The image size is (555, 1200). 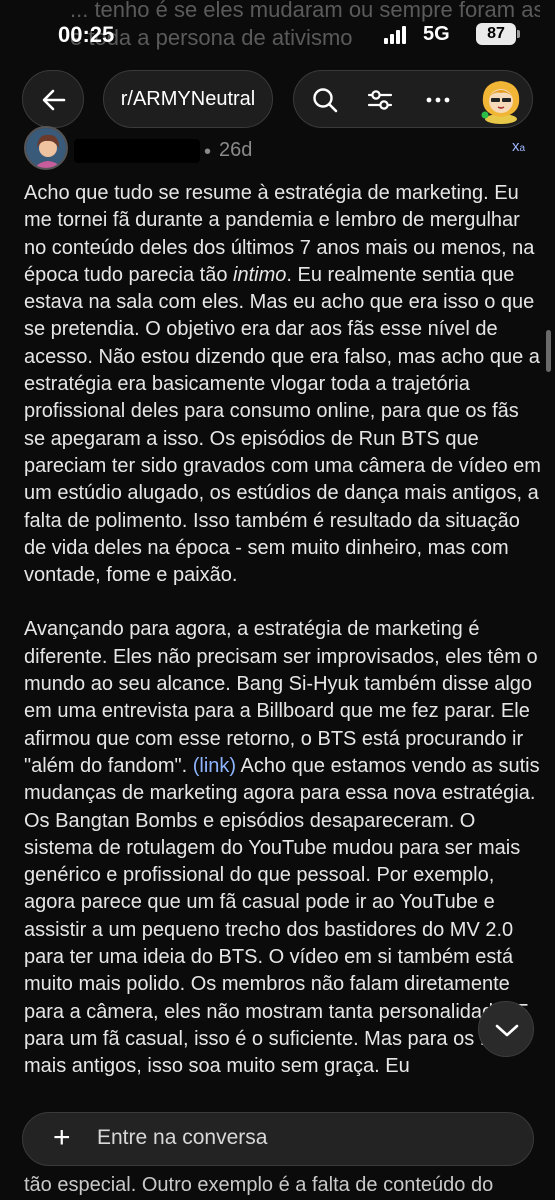 I want to click on status-time: 00:25, so click(x=86, y=34).